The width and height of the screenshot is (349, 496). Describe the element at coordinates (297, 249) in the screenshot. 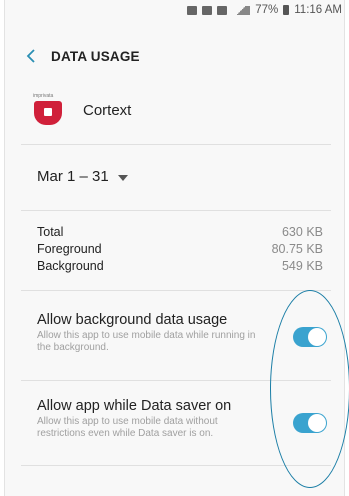

I see `usage-value: 80.75 KB` at that location.